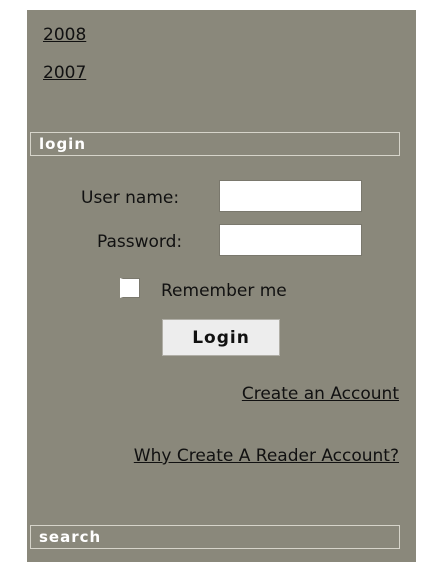 This screenshot has height=562, width=426. Describe the element at coordinates (224, 291) in the screenshot. I see `remember-me-label: Remember me` at that location.